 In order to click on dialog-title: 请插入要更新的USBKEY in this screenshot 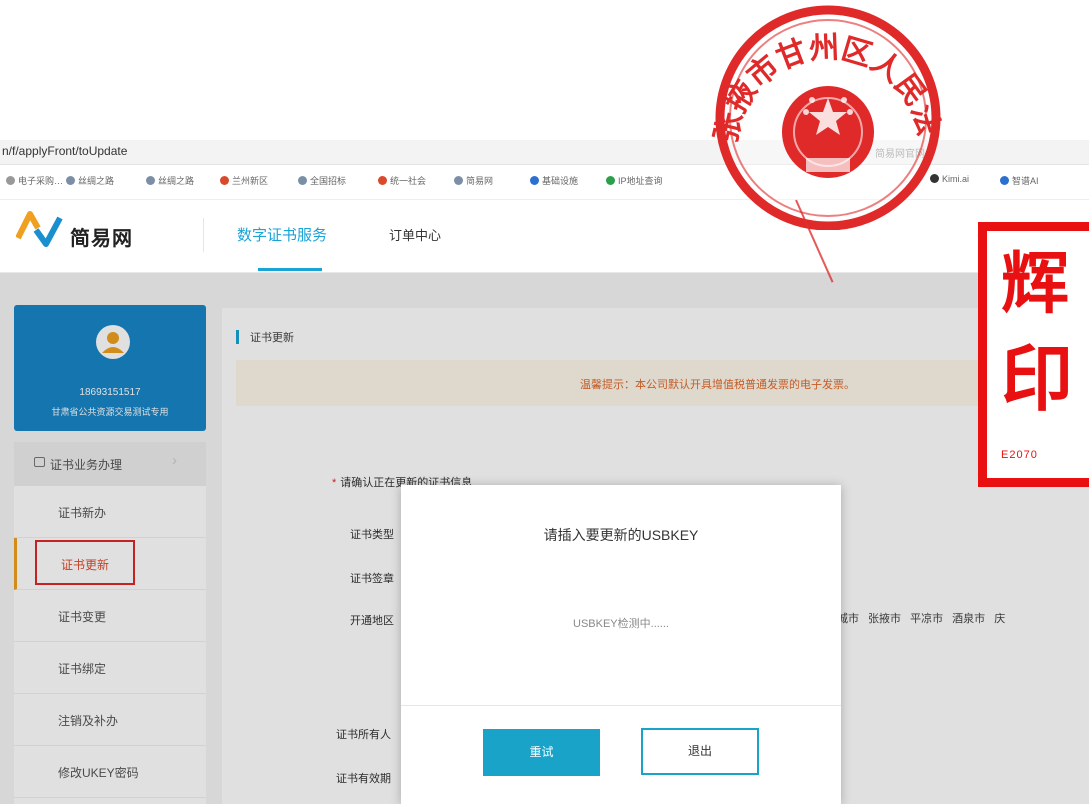, I will do `click(621, 535)`.